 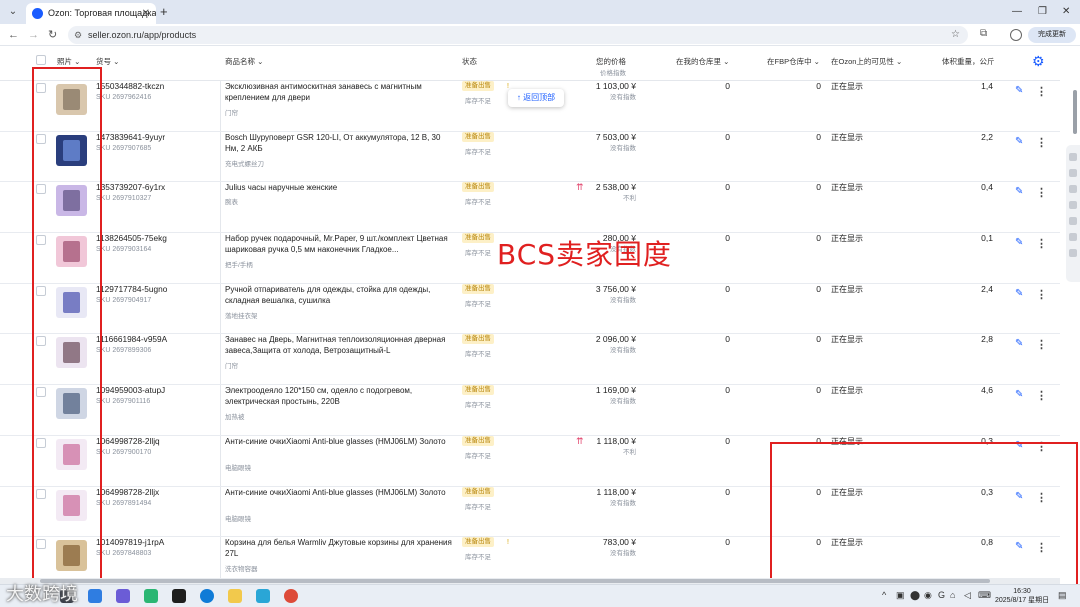 What do you see at coordinates (508, 542) in the screenshot?
I see `warning-indicator-icon: !` at bounding box center [508, 542].